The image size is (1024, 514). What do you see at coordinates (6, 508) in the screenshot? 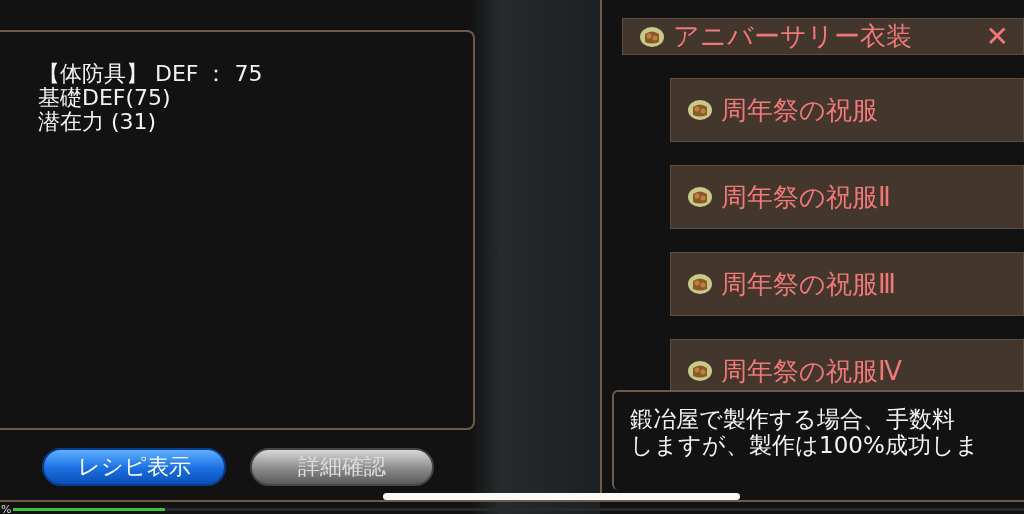
I see `progress-percent: %` at bounding box center [6, 508].